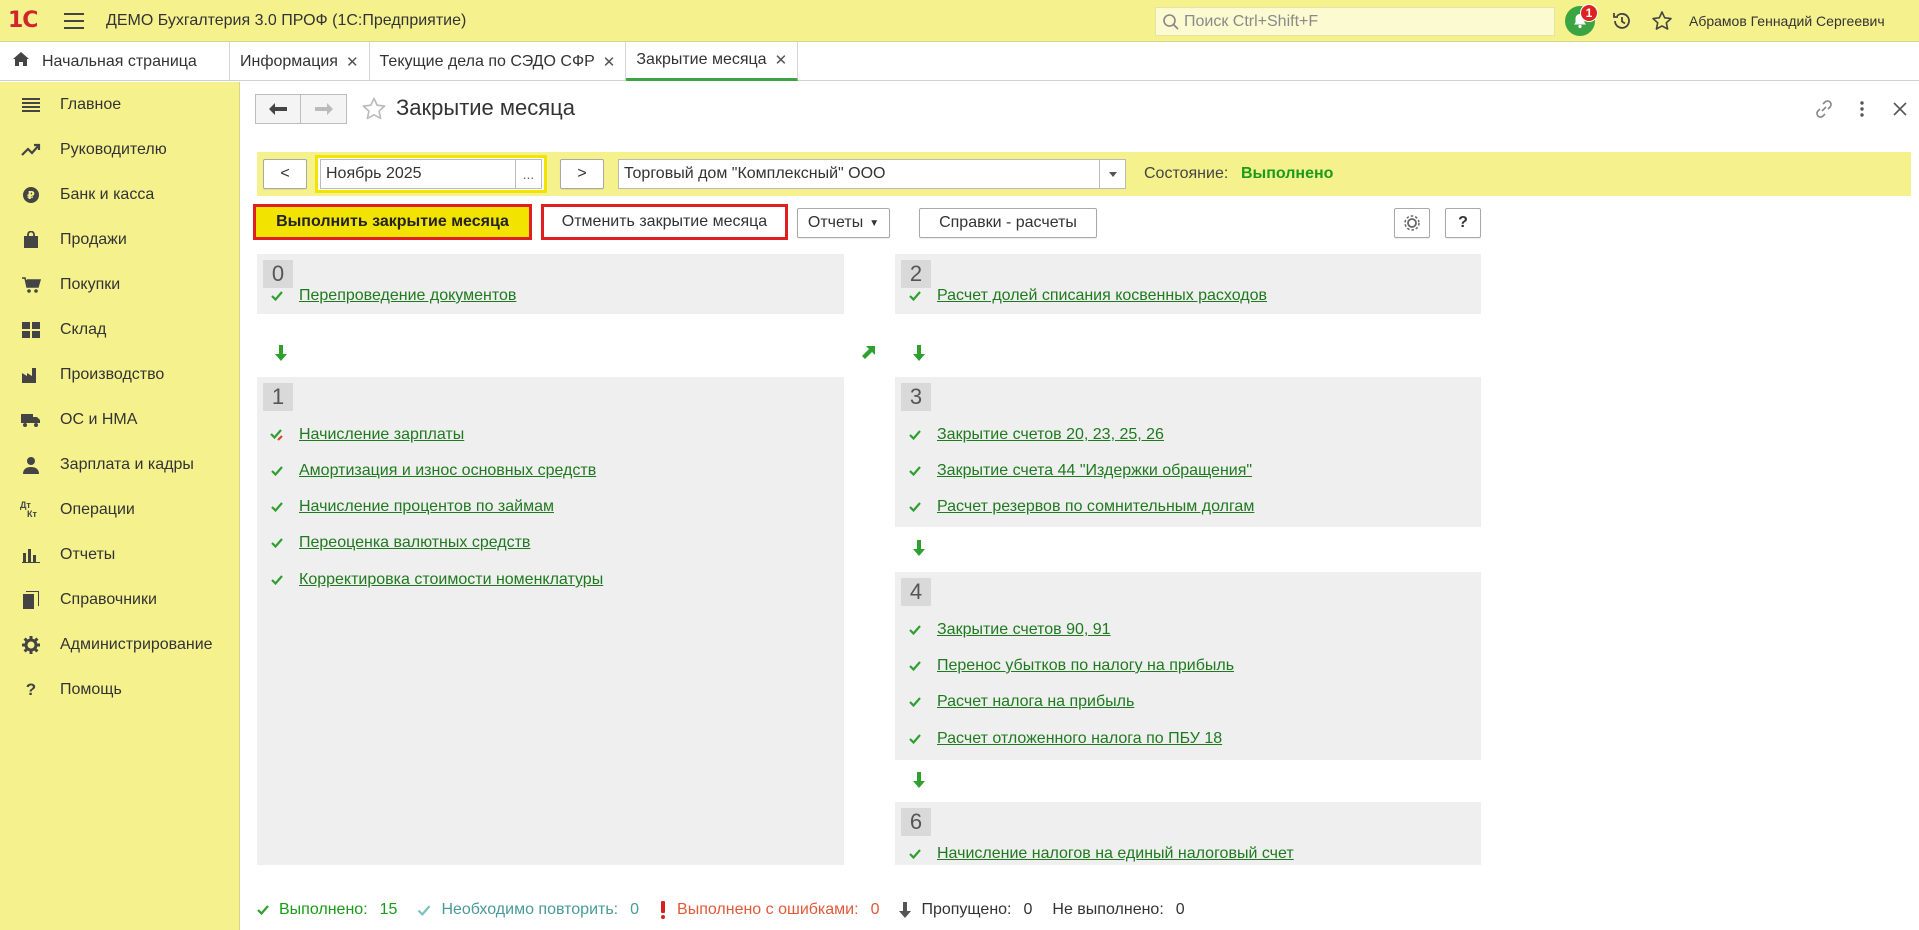 This screenshot has height=930, width=1919. Describe the element at coordinates (1900, 109) in the screenshot. I see `close-form-button` at that location.